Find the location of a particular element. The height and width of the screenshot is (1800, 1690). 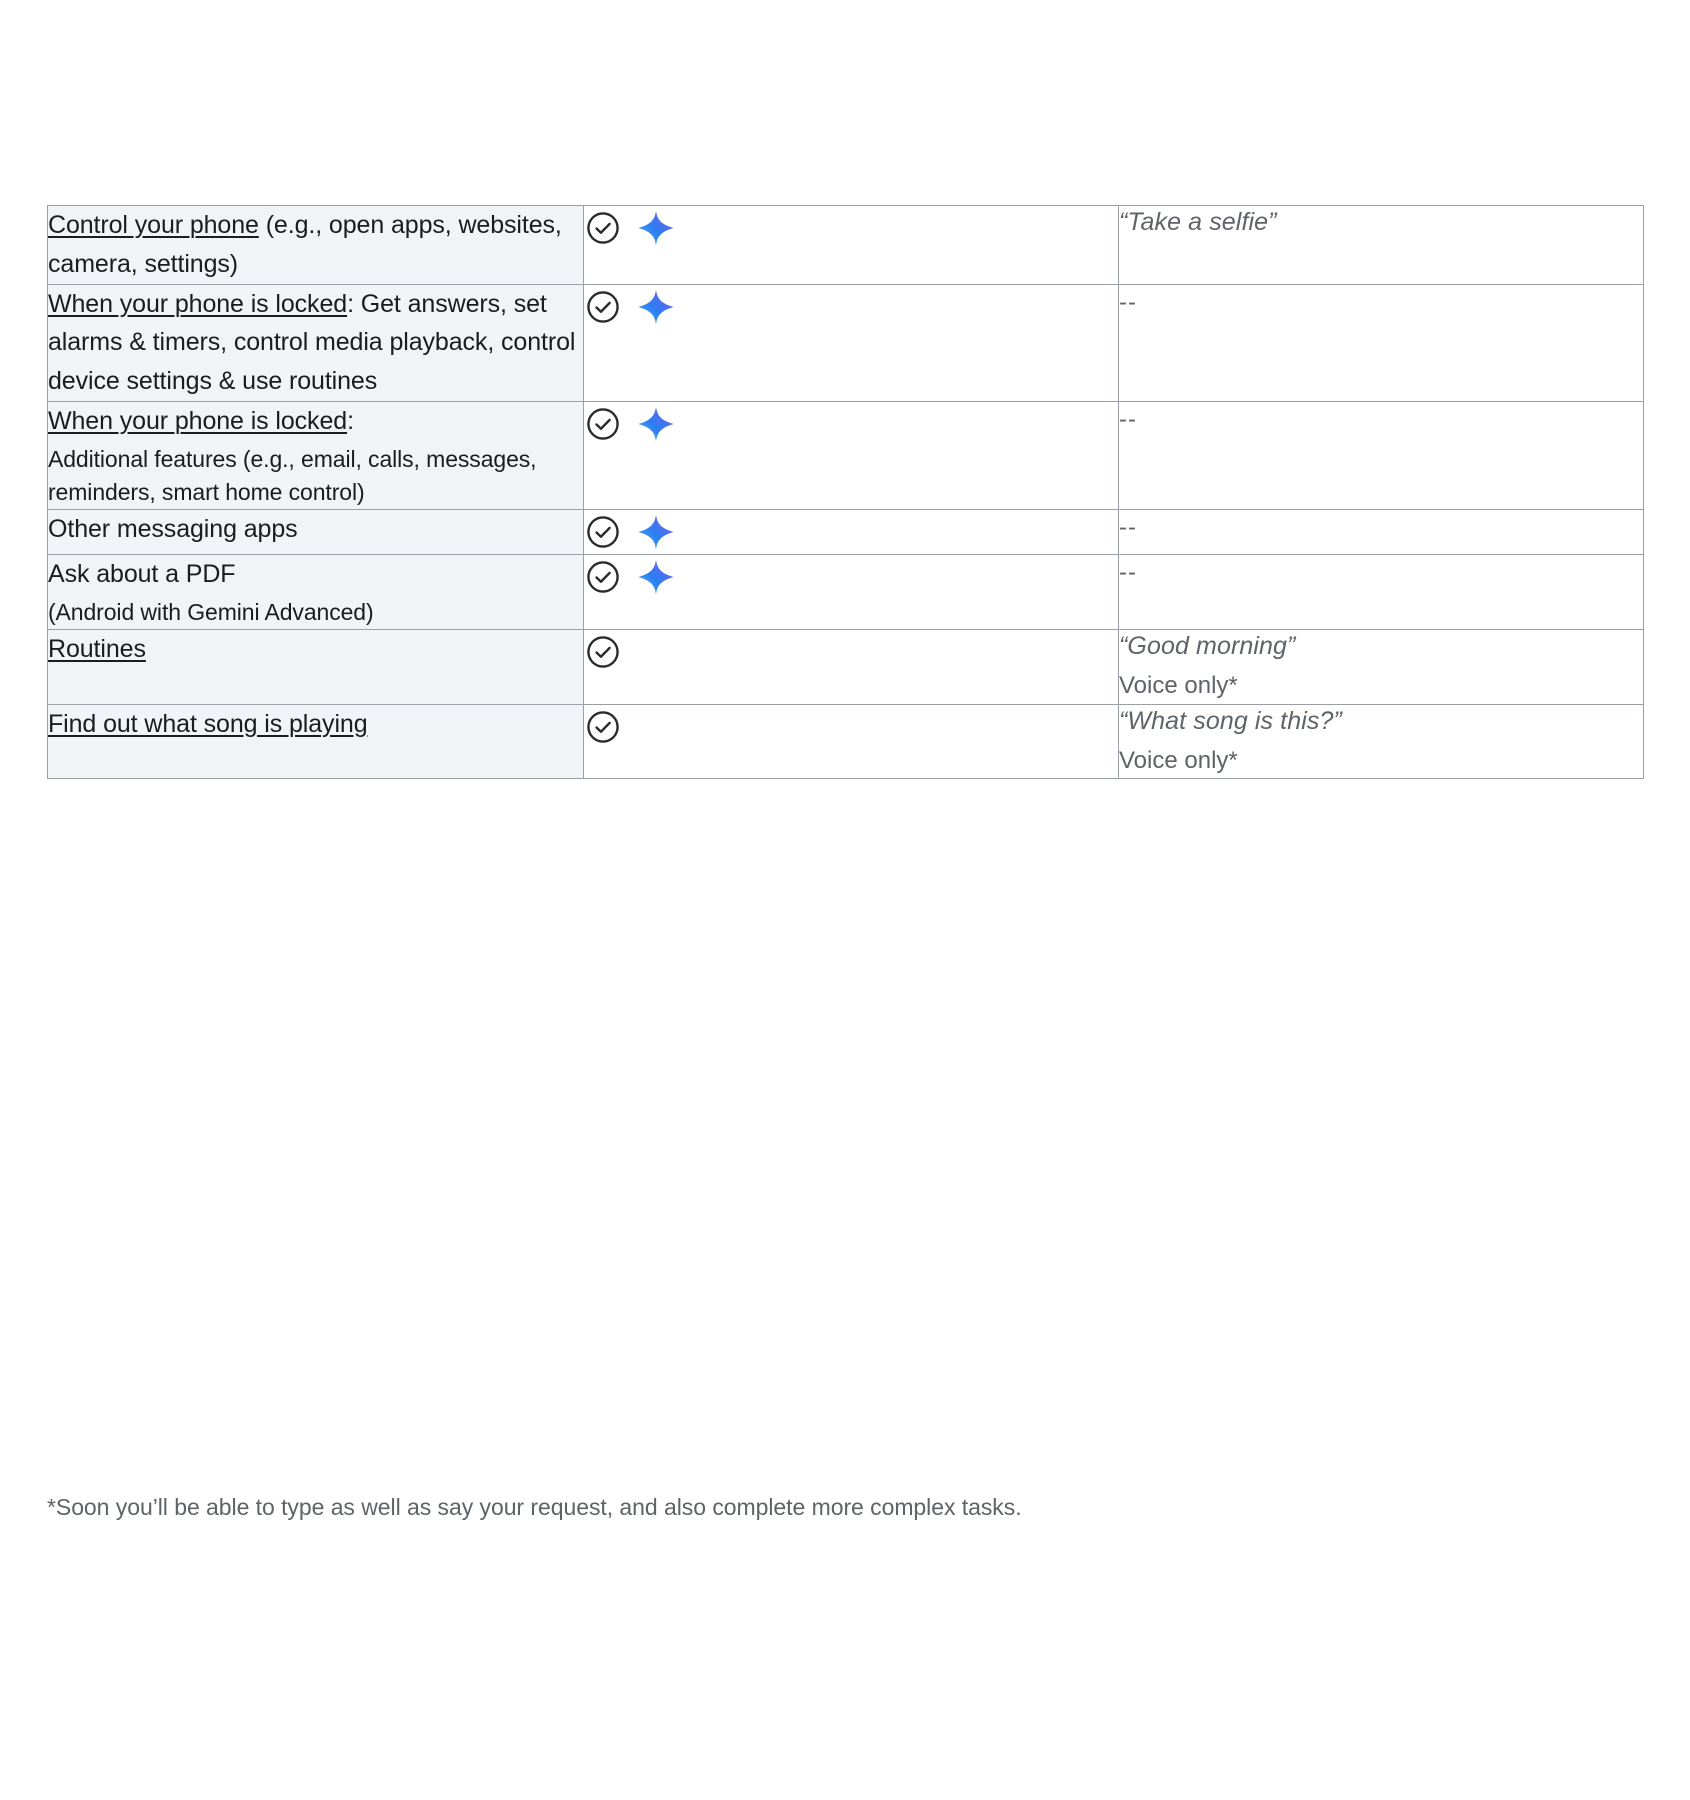

example-cell: “Take a selfie” is located at coordinates (1381, 245).